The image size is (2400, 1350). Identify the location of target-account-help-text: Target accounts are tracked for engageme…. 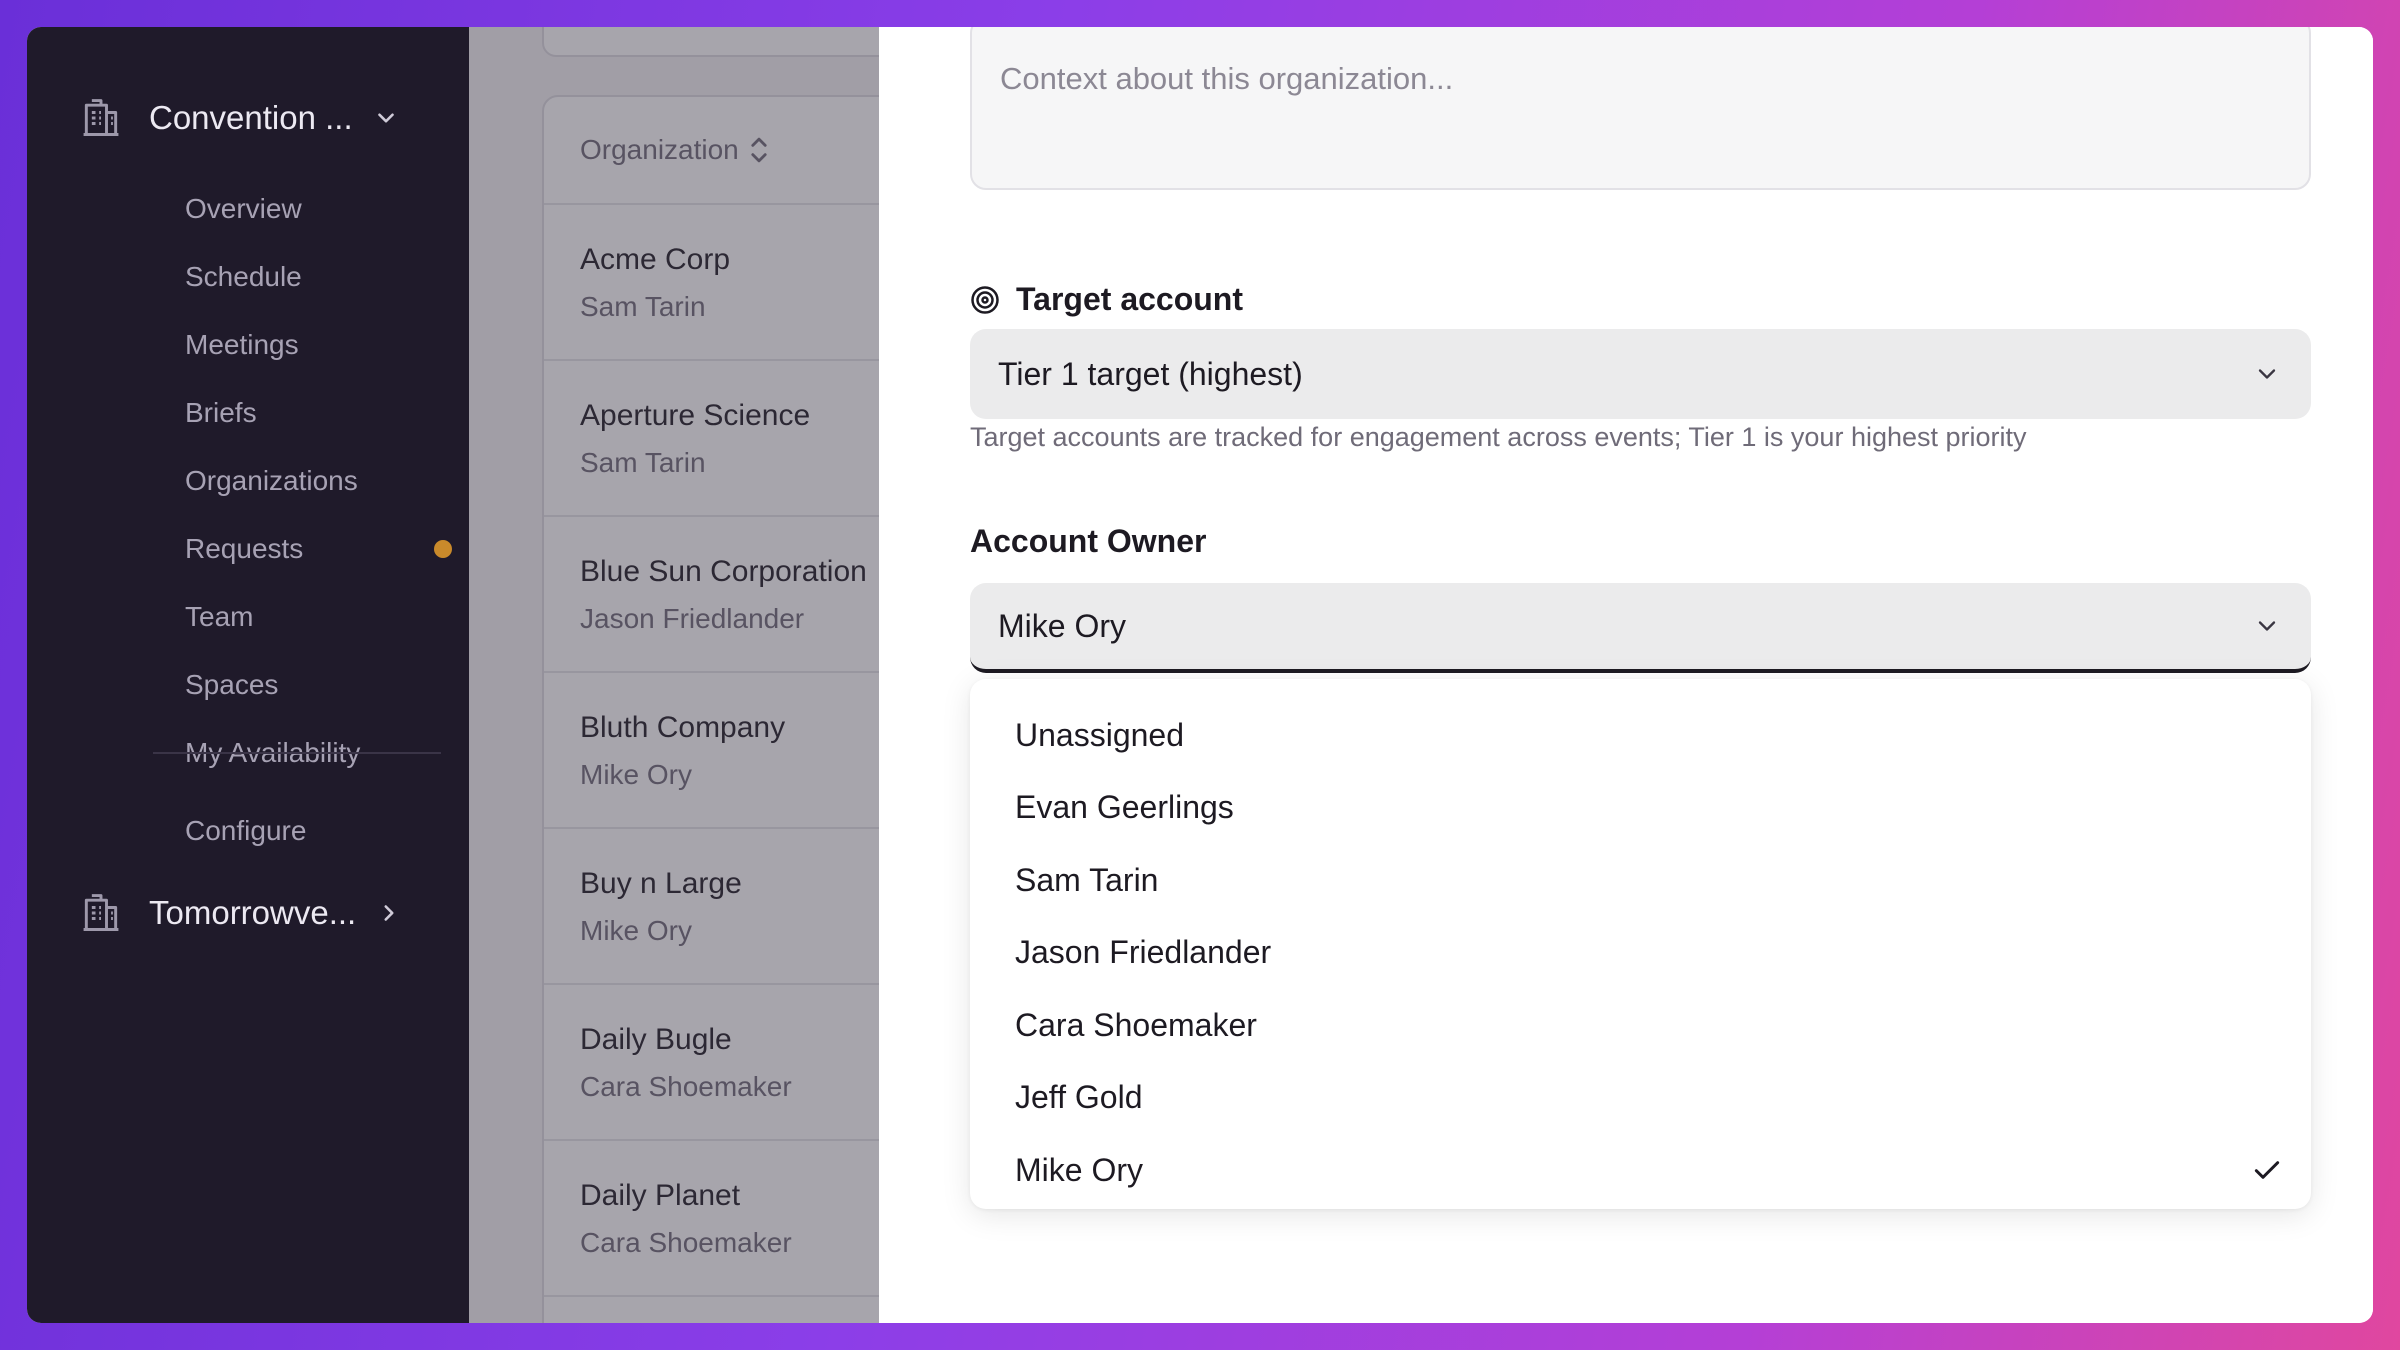
(1498, 437).